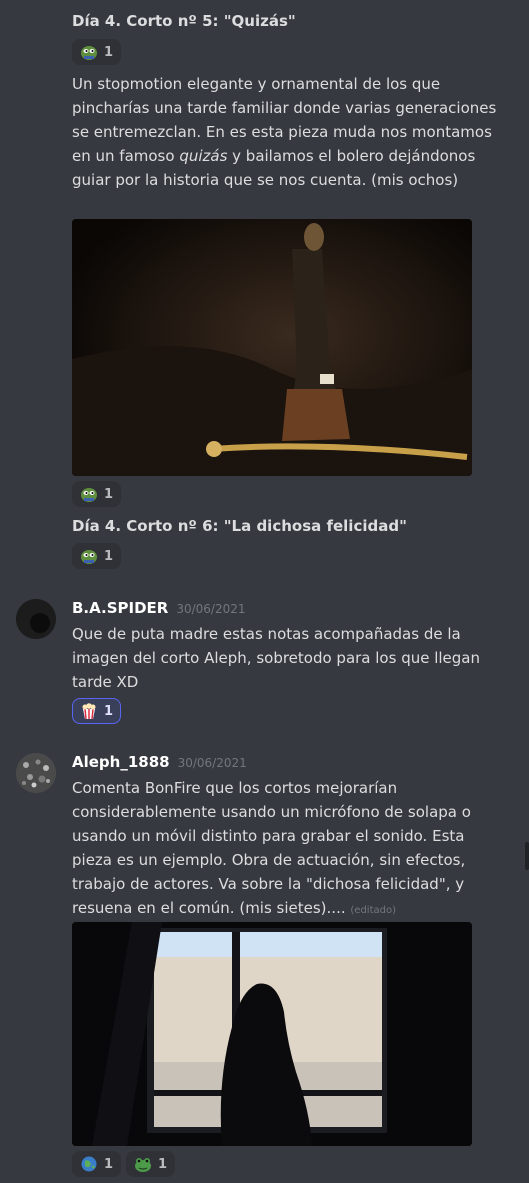  What do you see at coordinates (120, 608) in the screenshot?
I see `username: B.A.SPIDER` at bounding box center [120, 608].